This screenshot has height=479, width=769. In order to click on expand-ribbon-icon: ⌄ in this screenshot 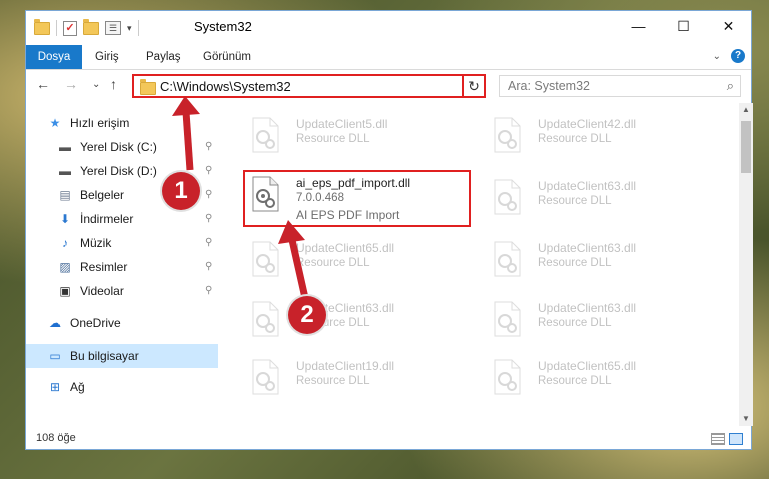, I will do `click(717, 56)`.